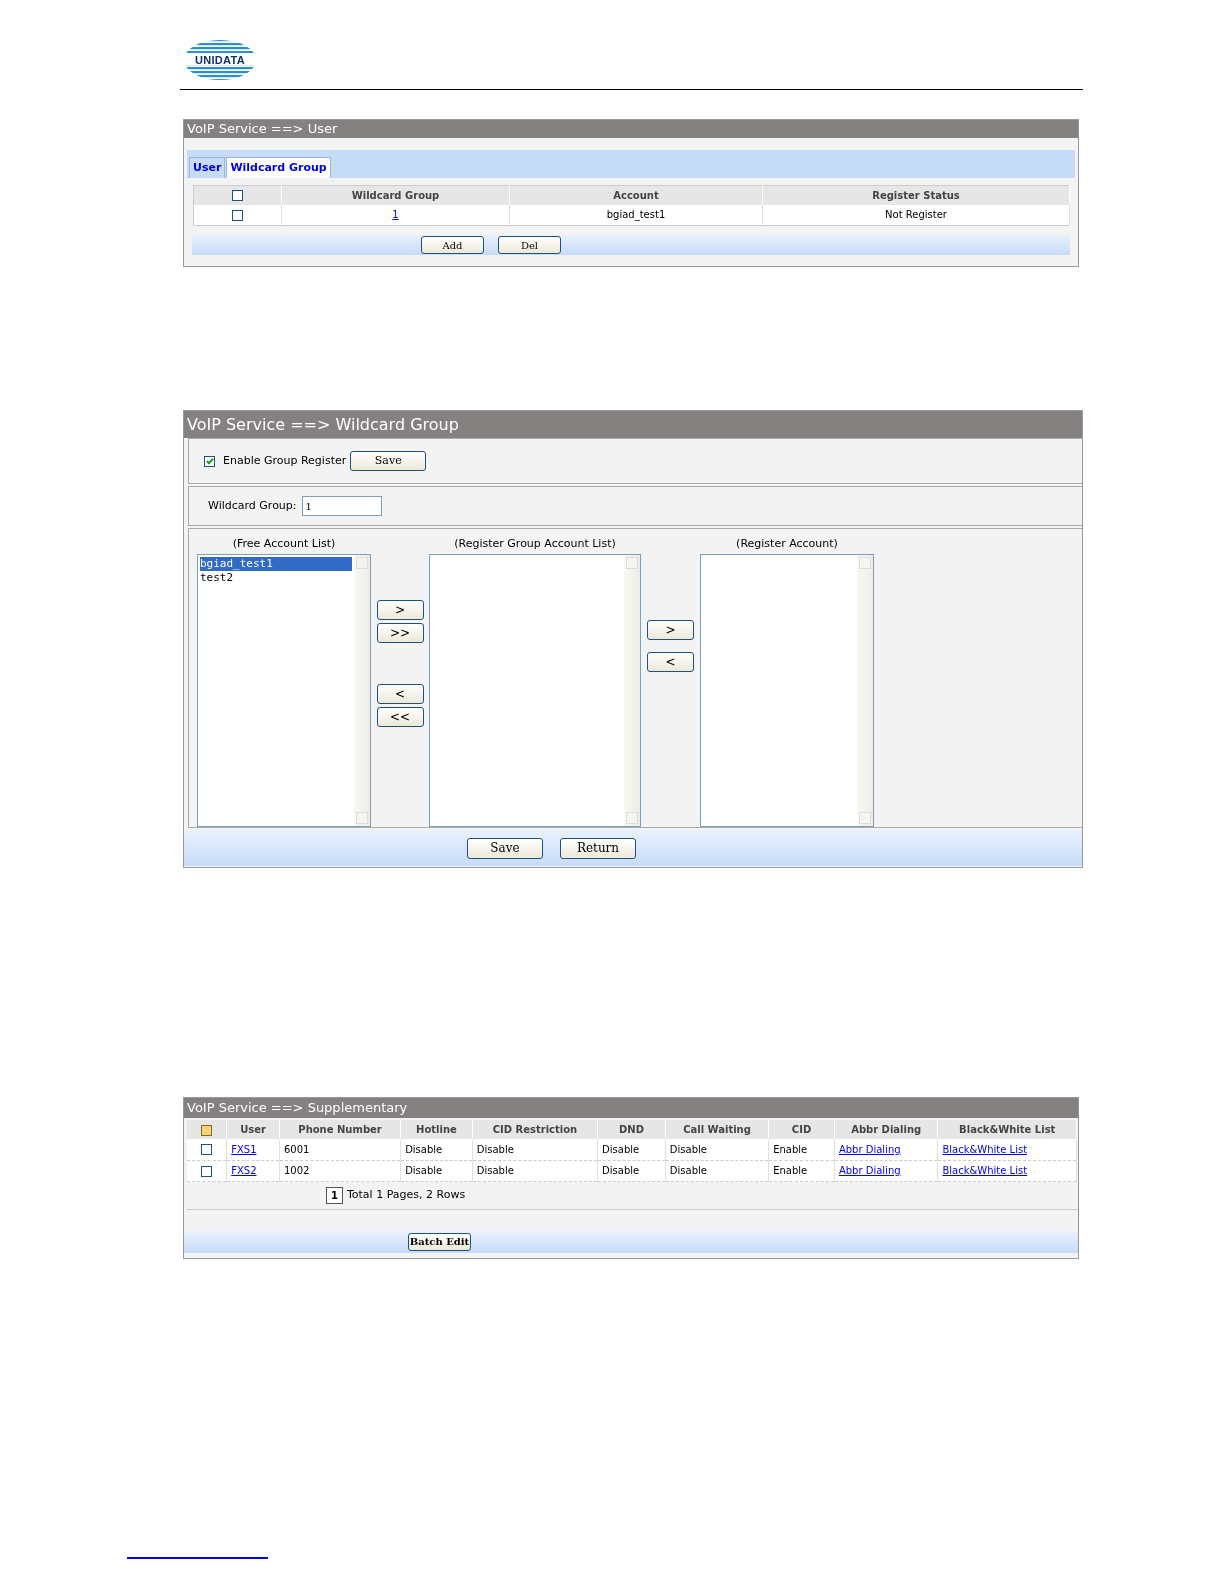  Describe the element at coordinates (285, 460) in the screenshot. I see `checkbox-label: Enable Group Register` at that location.